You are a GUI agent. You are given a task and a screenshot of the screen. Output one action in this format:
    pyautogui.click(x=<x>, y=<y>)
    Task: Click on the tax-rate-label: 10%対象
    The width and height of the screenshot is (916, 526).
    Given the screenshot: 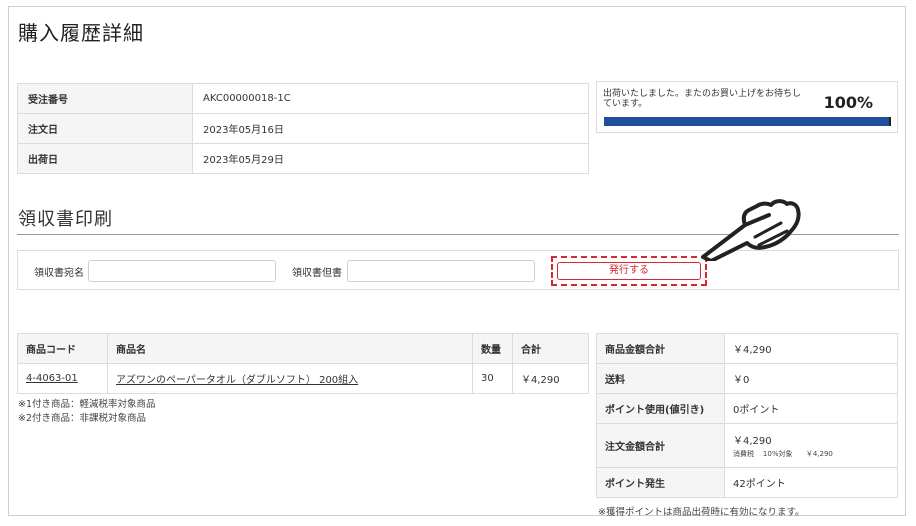 What is the action you would take?
    pyautogui.click(x=777, y=454)
    